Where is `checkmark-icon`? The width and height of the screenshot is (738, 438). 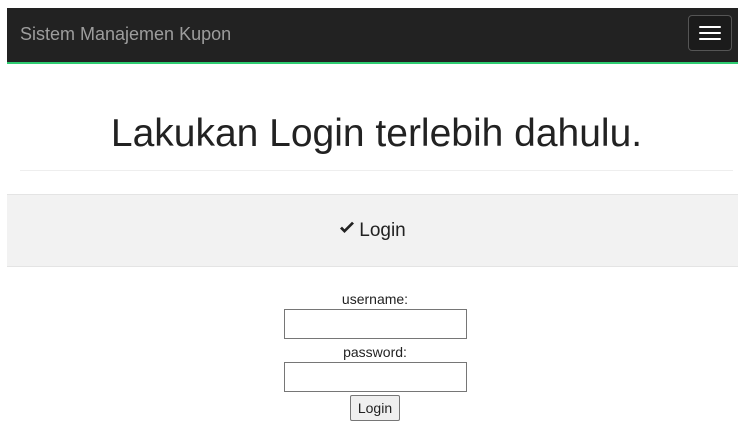
checkmark-icon is located at coordinates (347, 229).